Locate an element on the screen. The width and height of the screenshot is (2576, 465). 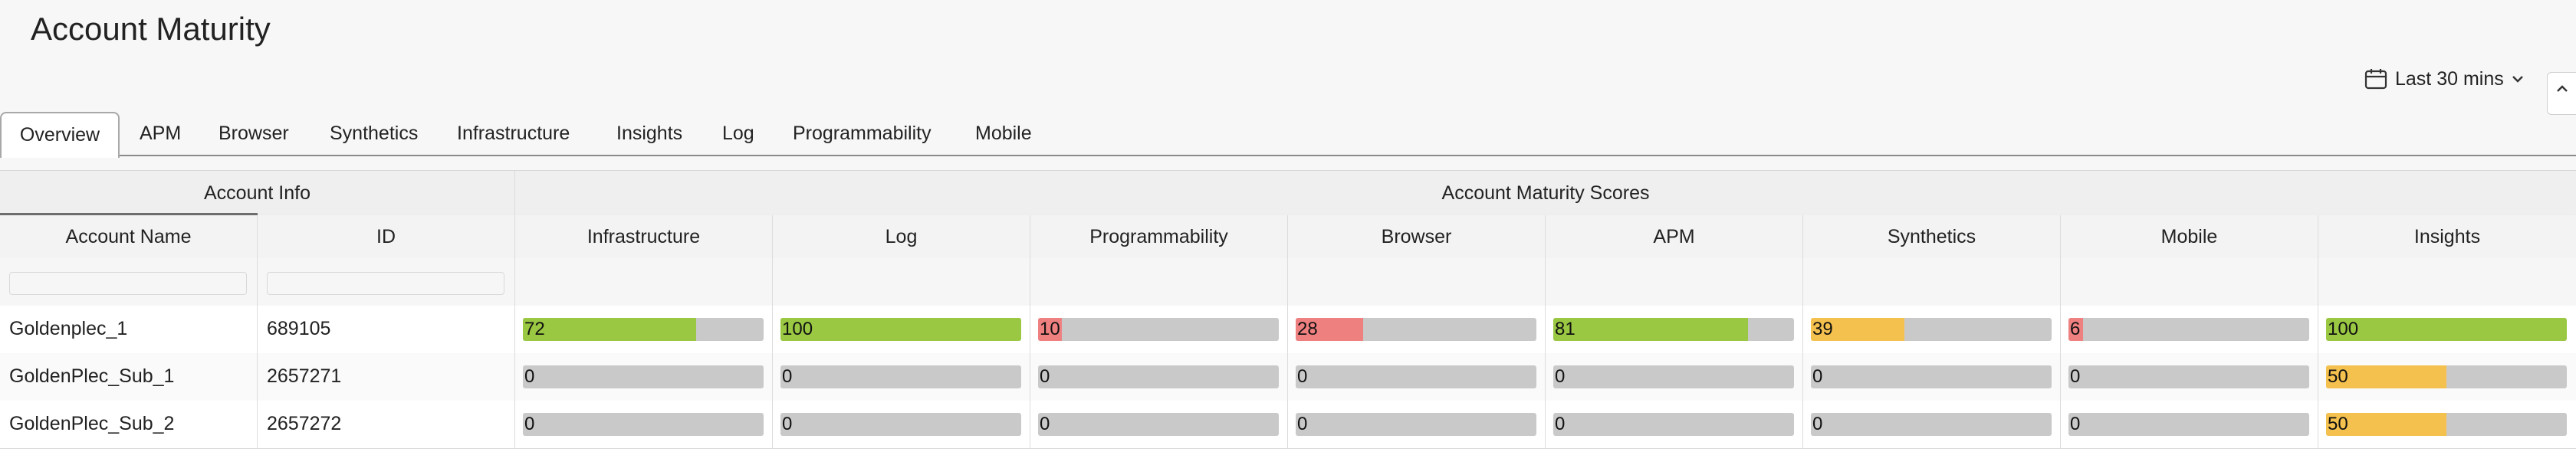
account-id-cell: 689105 is located at coordinates (386, 329).